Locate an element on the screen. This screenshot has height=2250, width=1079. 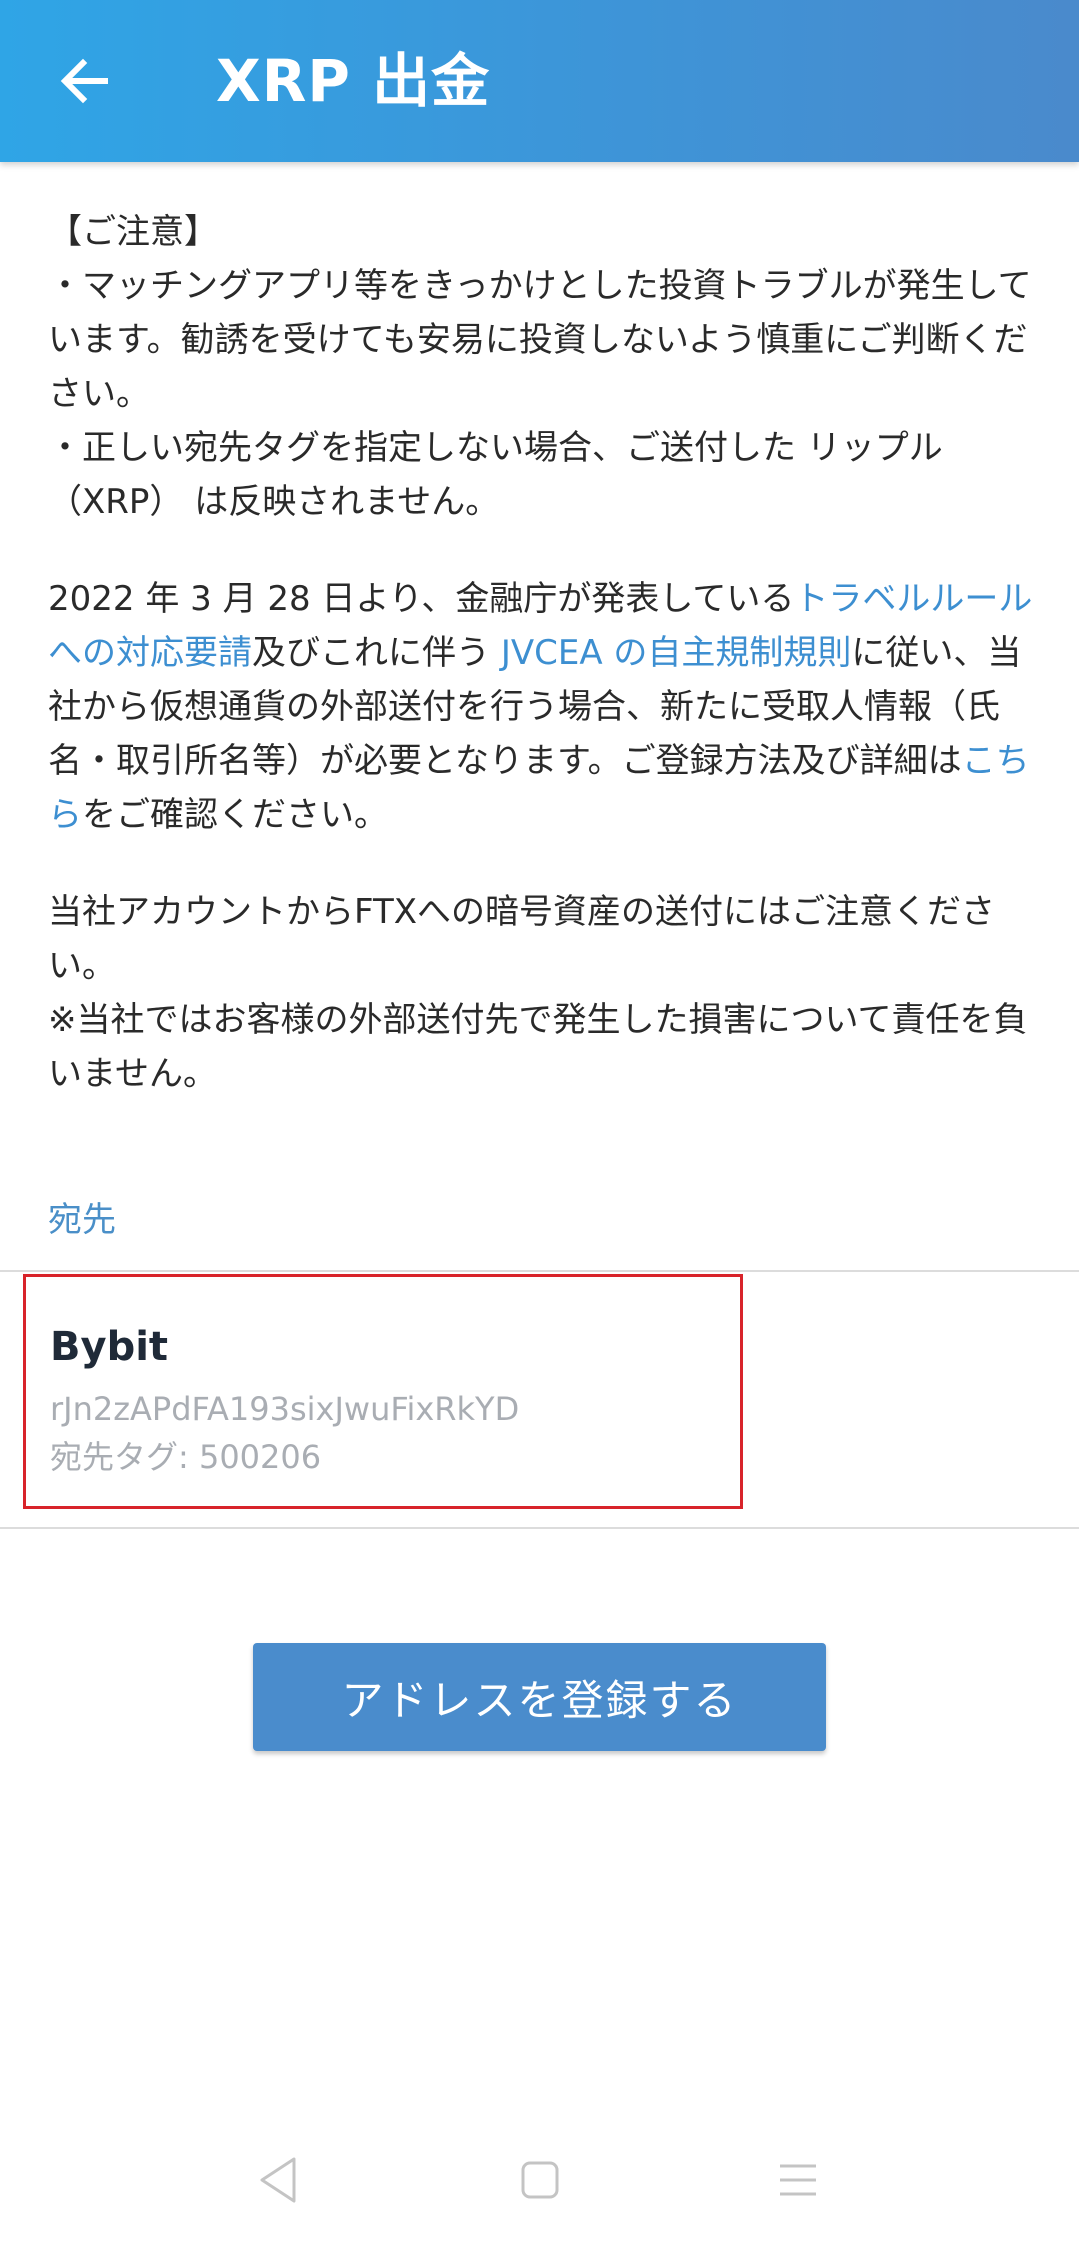
triangle-back-icon is located at coordinates (278, 2180).